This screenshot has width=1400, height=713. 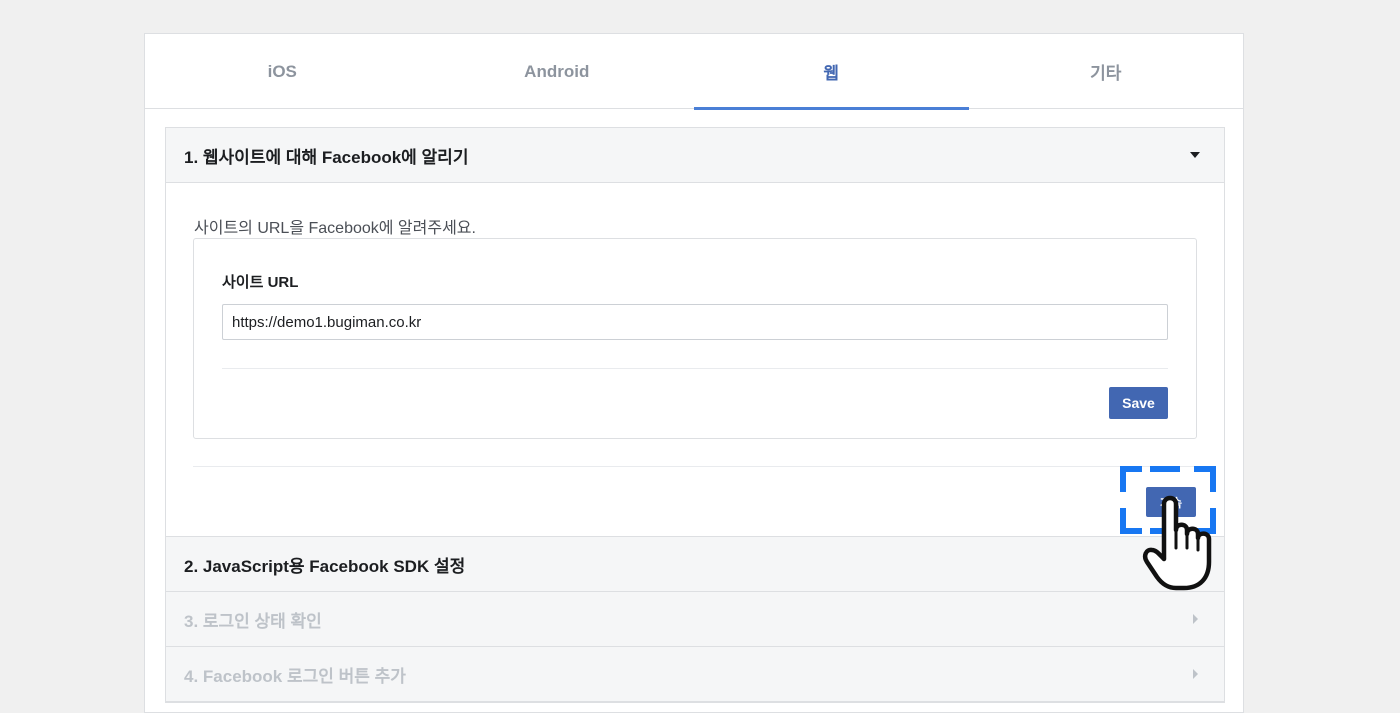 I want to click on tab-label: Android, so click(x=557, y=71).